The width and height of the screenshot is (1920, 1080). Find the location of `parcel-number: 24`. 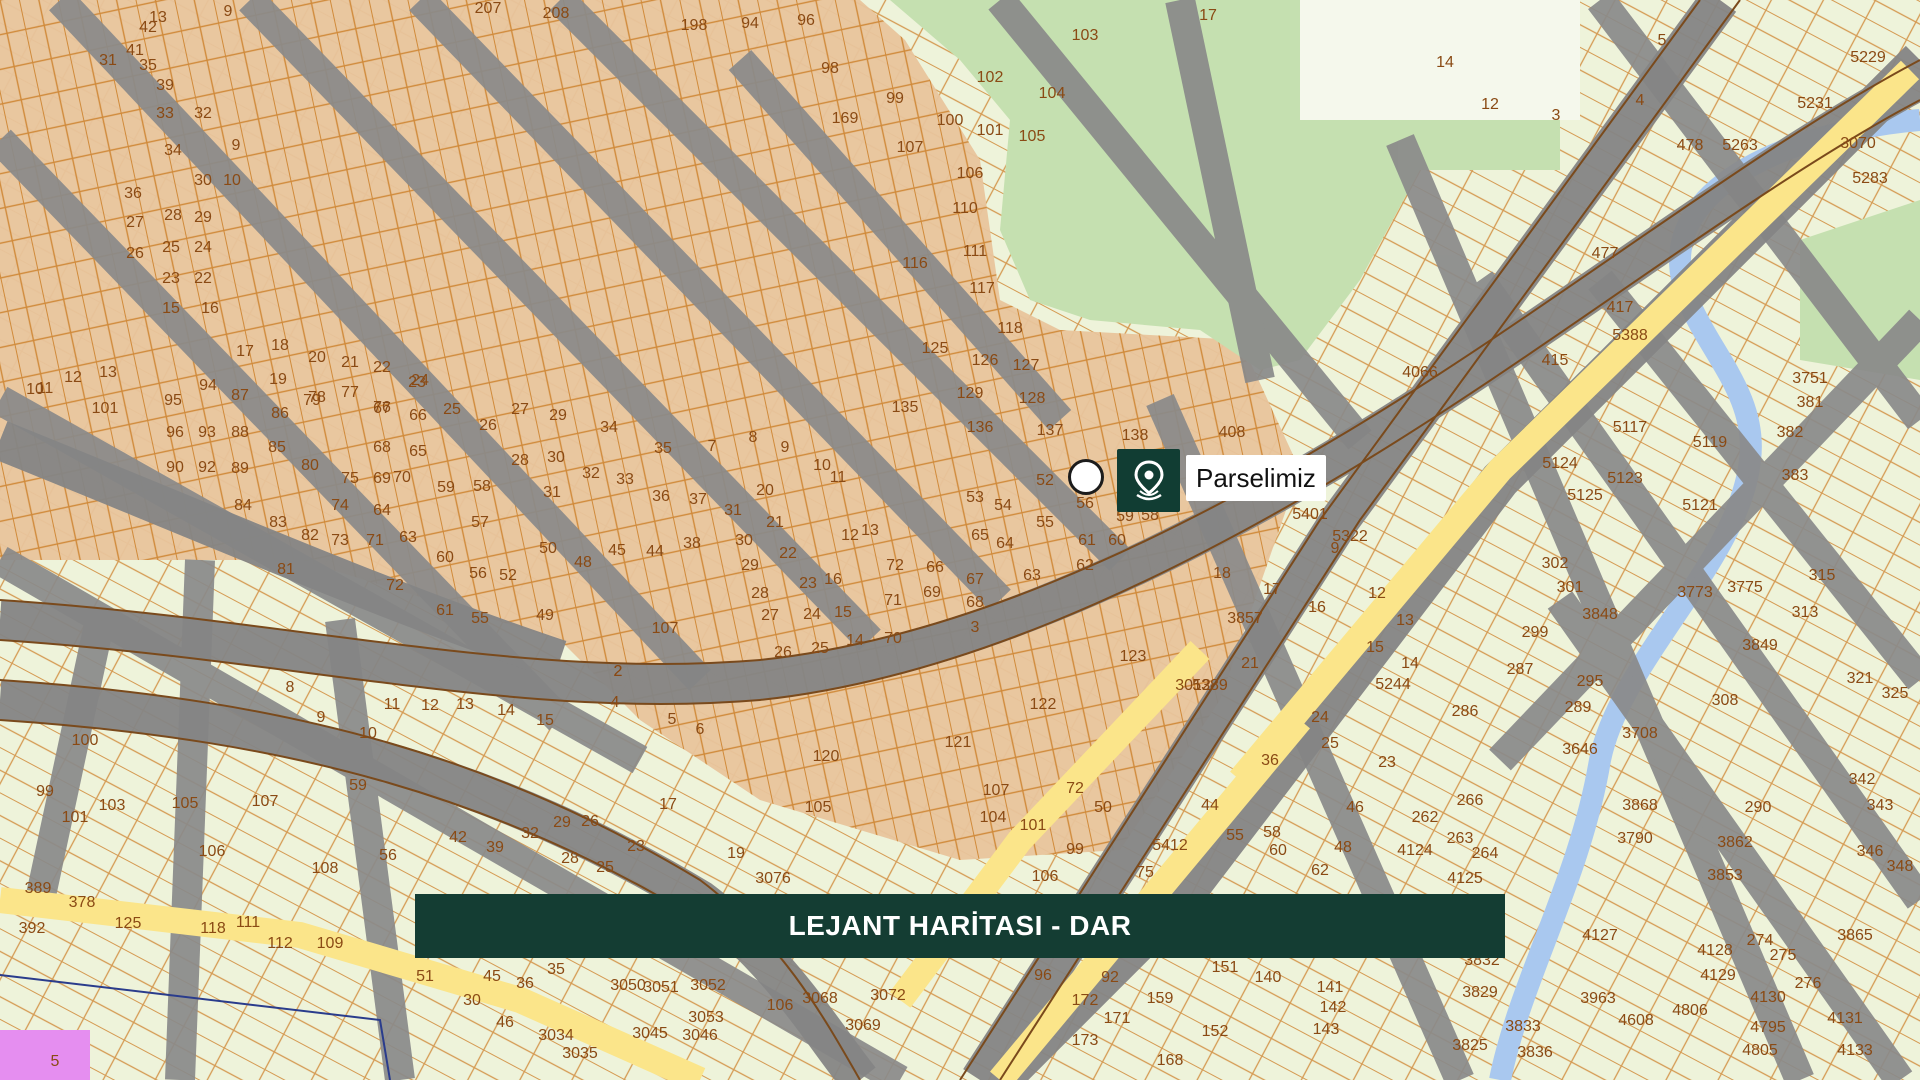

parcel-number: 24 is located at coordinates (420, 380).